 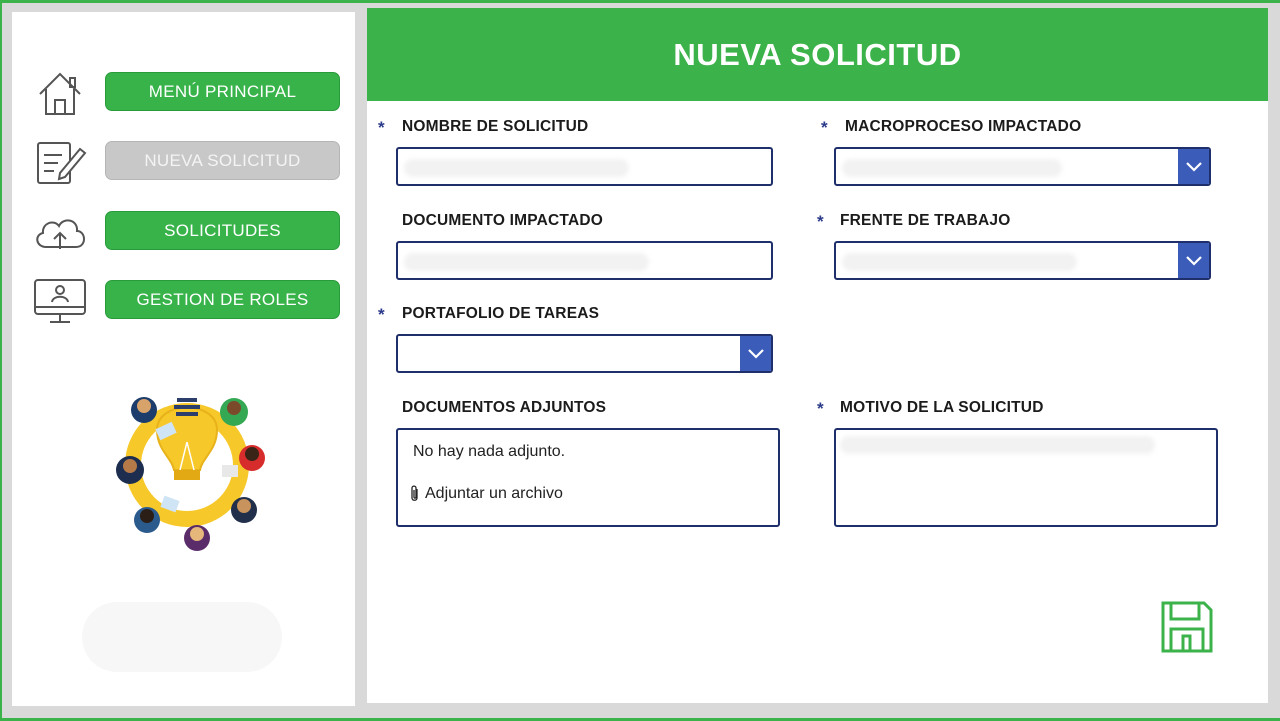 What do you see at coordinates (1, 360) in the screenshot?
I see `window-frame-left` at bounding box center [1, 360].